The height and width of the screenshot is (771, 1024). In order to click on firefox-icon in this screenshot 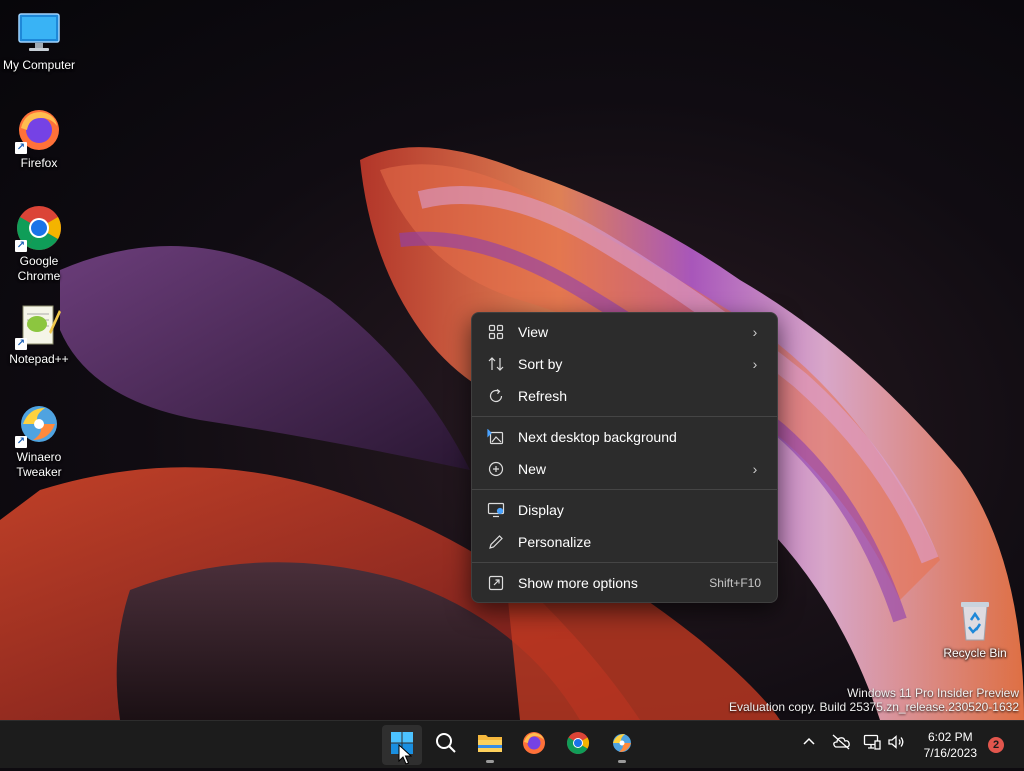, I will do `click(534, 745)`.